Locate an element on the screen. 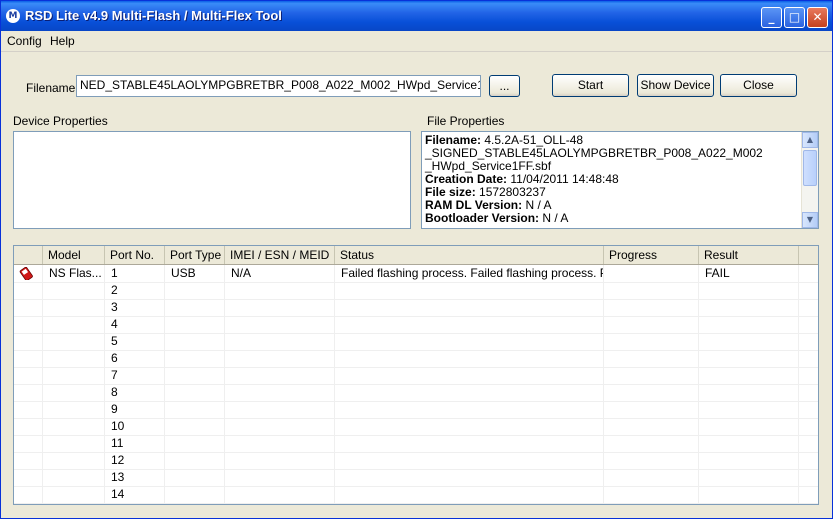 Image resolution: width=833 pixels, height=519 pixels. menu-help: Help is located at coordinates (62, 41).